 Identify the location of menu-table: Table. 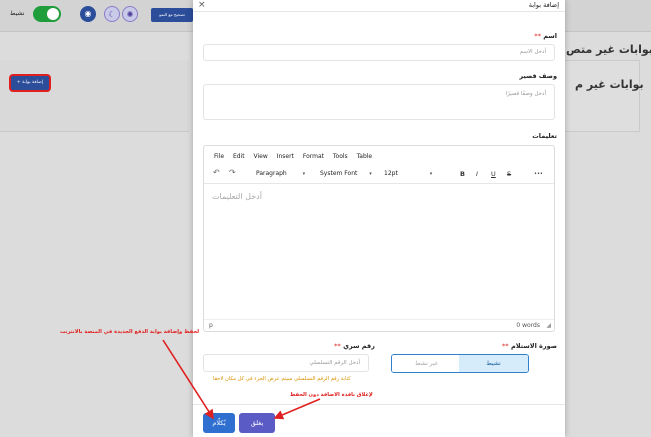
(365, 156).